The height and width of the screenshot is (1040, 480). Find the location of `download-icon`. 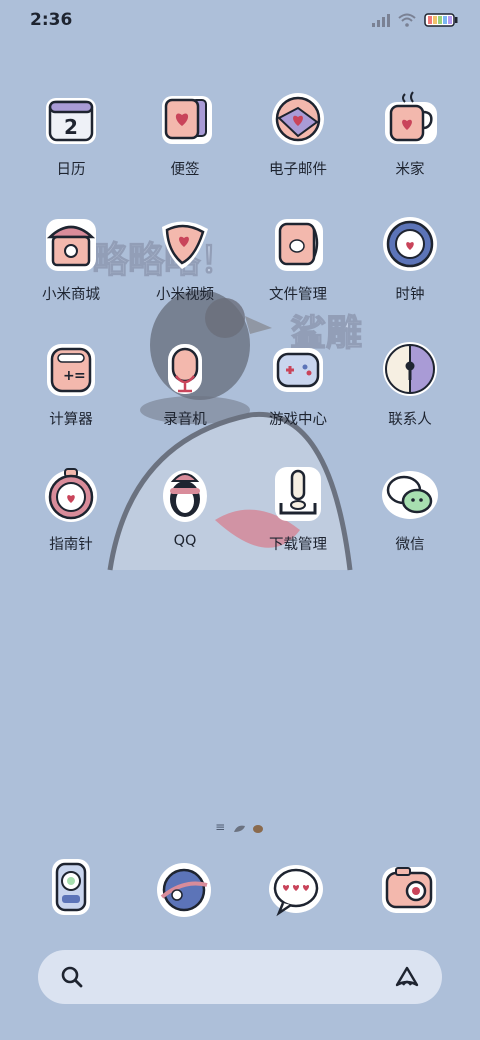

download-icon is located at coordinates (298, 494).